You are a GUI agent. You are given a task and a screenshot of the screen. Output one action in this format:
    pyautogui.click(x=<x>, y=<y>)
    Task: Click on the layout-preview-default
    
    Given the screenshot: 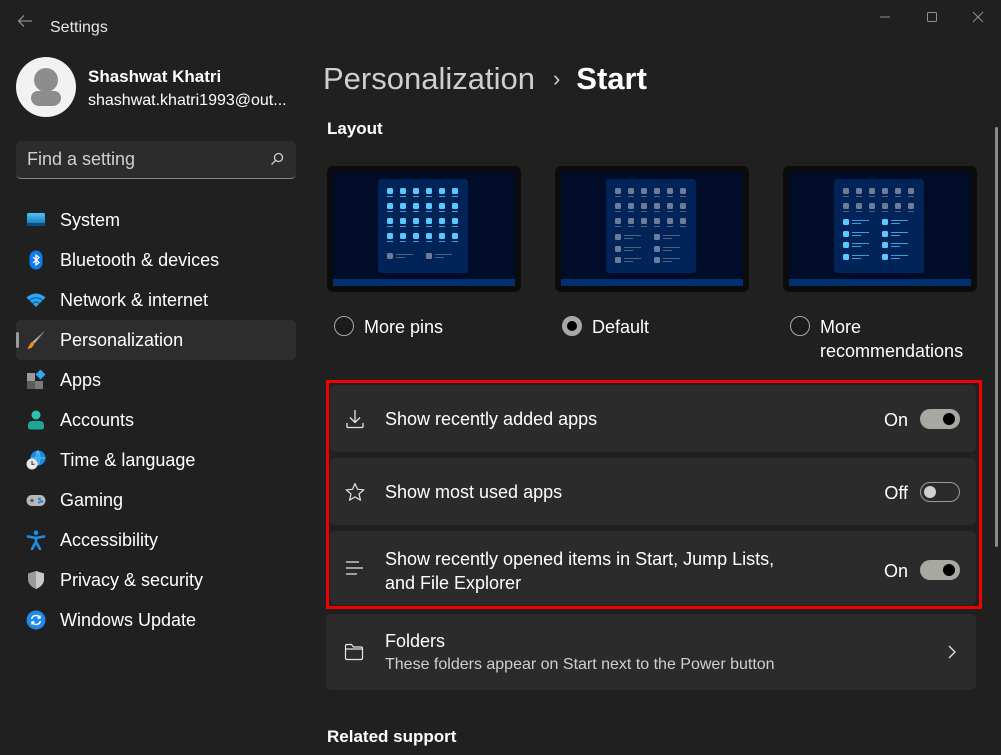 What is the action you would take?
    pyautogui.click(x=652, y=229)
    